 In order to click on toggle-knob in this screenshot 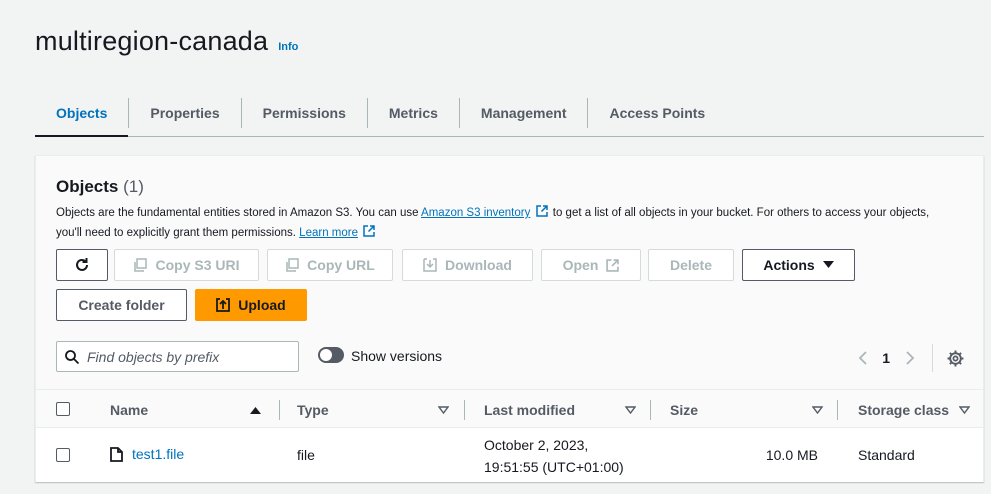, I will do `click(326, 355)`.